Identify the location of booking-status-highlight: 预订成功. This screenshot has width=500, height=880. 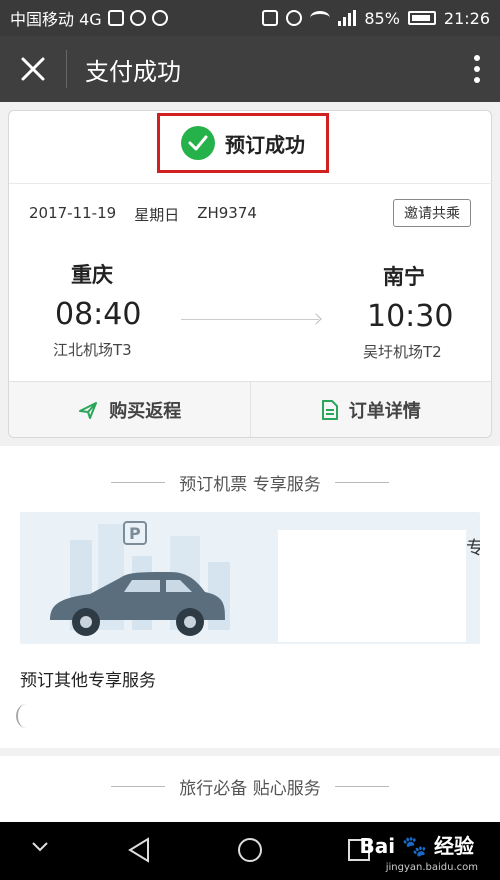
(243, 143).